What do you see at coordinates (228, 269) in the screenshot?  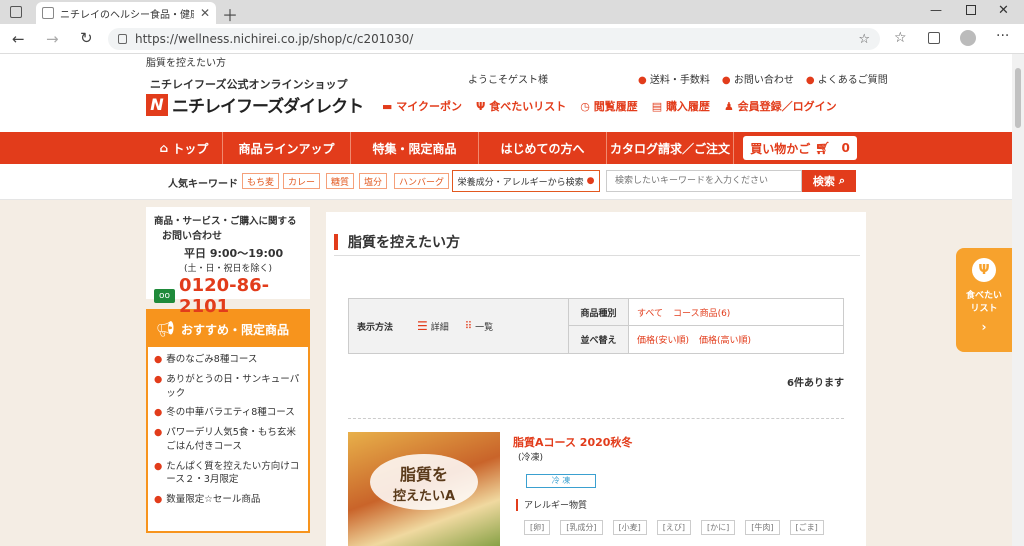 I see `contact-holiday: (土・日・祝日を除く)` at bounding box center [228, 269].